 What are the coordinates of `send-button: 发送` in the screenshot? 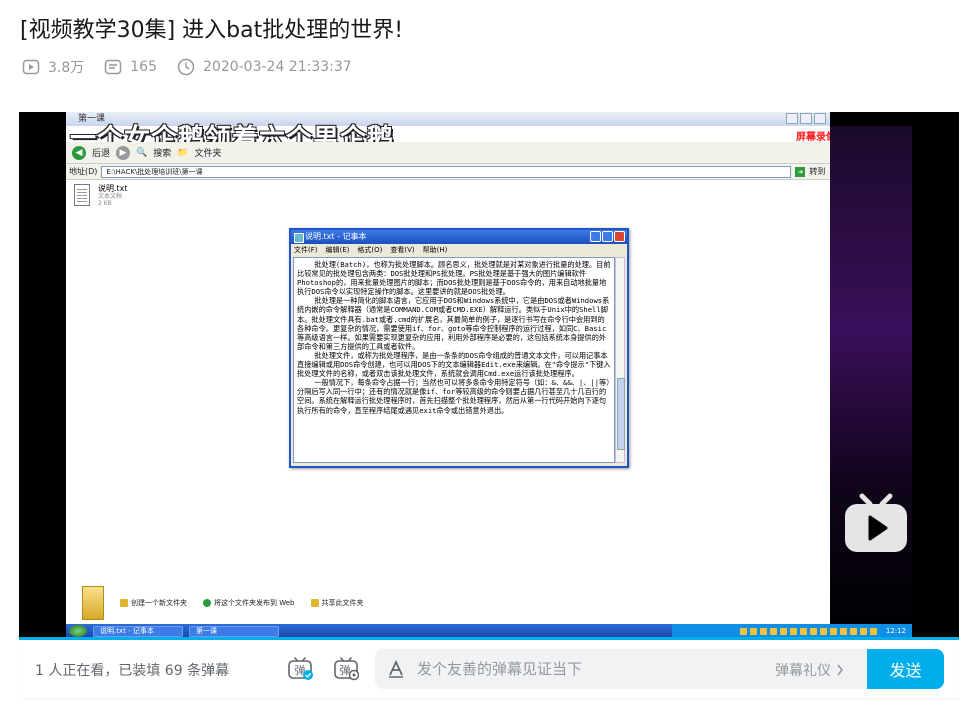 It's located at (905, 669).